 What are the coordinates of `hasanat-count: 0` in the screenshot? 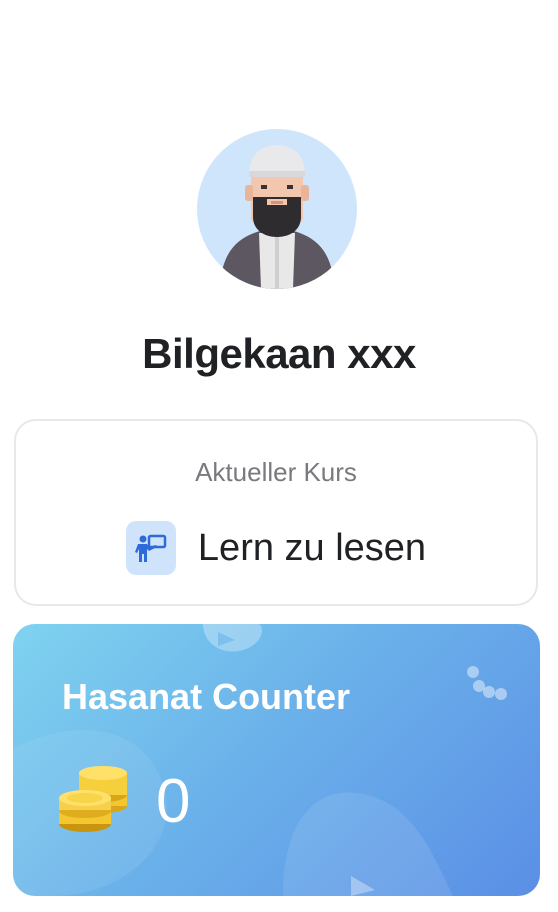 It's located at (173, 801).